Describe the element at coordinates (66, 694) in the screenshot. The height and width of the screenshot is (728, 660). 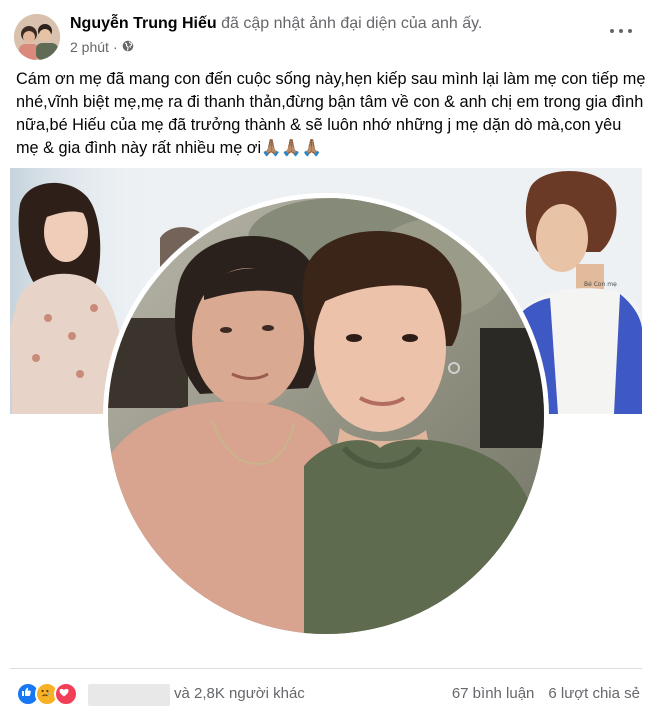
I see `love-icon` at that location.